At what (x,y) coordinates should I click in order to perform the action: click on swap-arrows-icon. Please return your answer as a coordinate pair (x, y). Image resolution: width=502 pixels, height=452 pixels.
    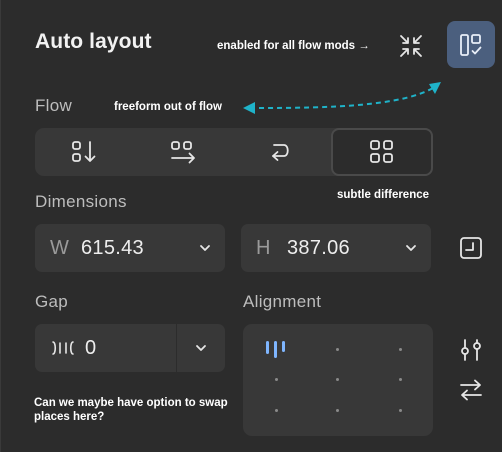
    Looking at the image, I should click on (471, 390).